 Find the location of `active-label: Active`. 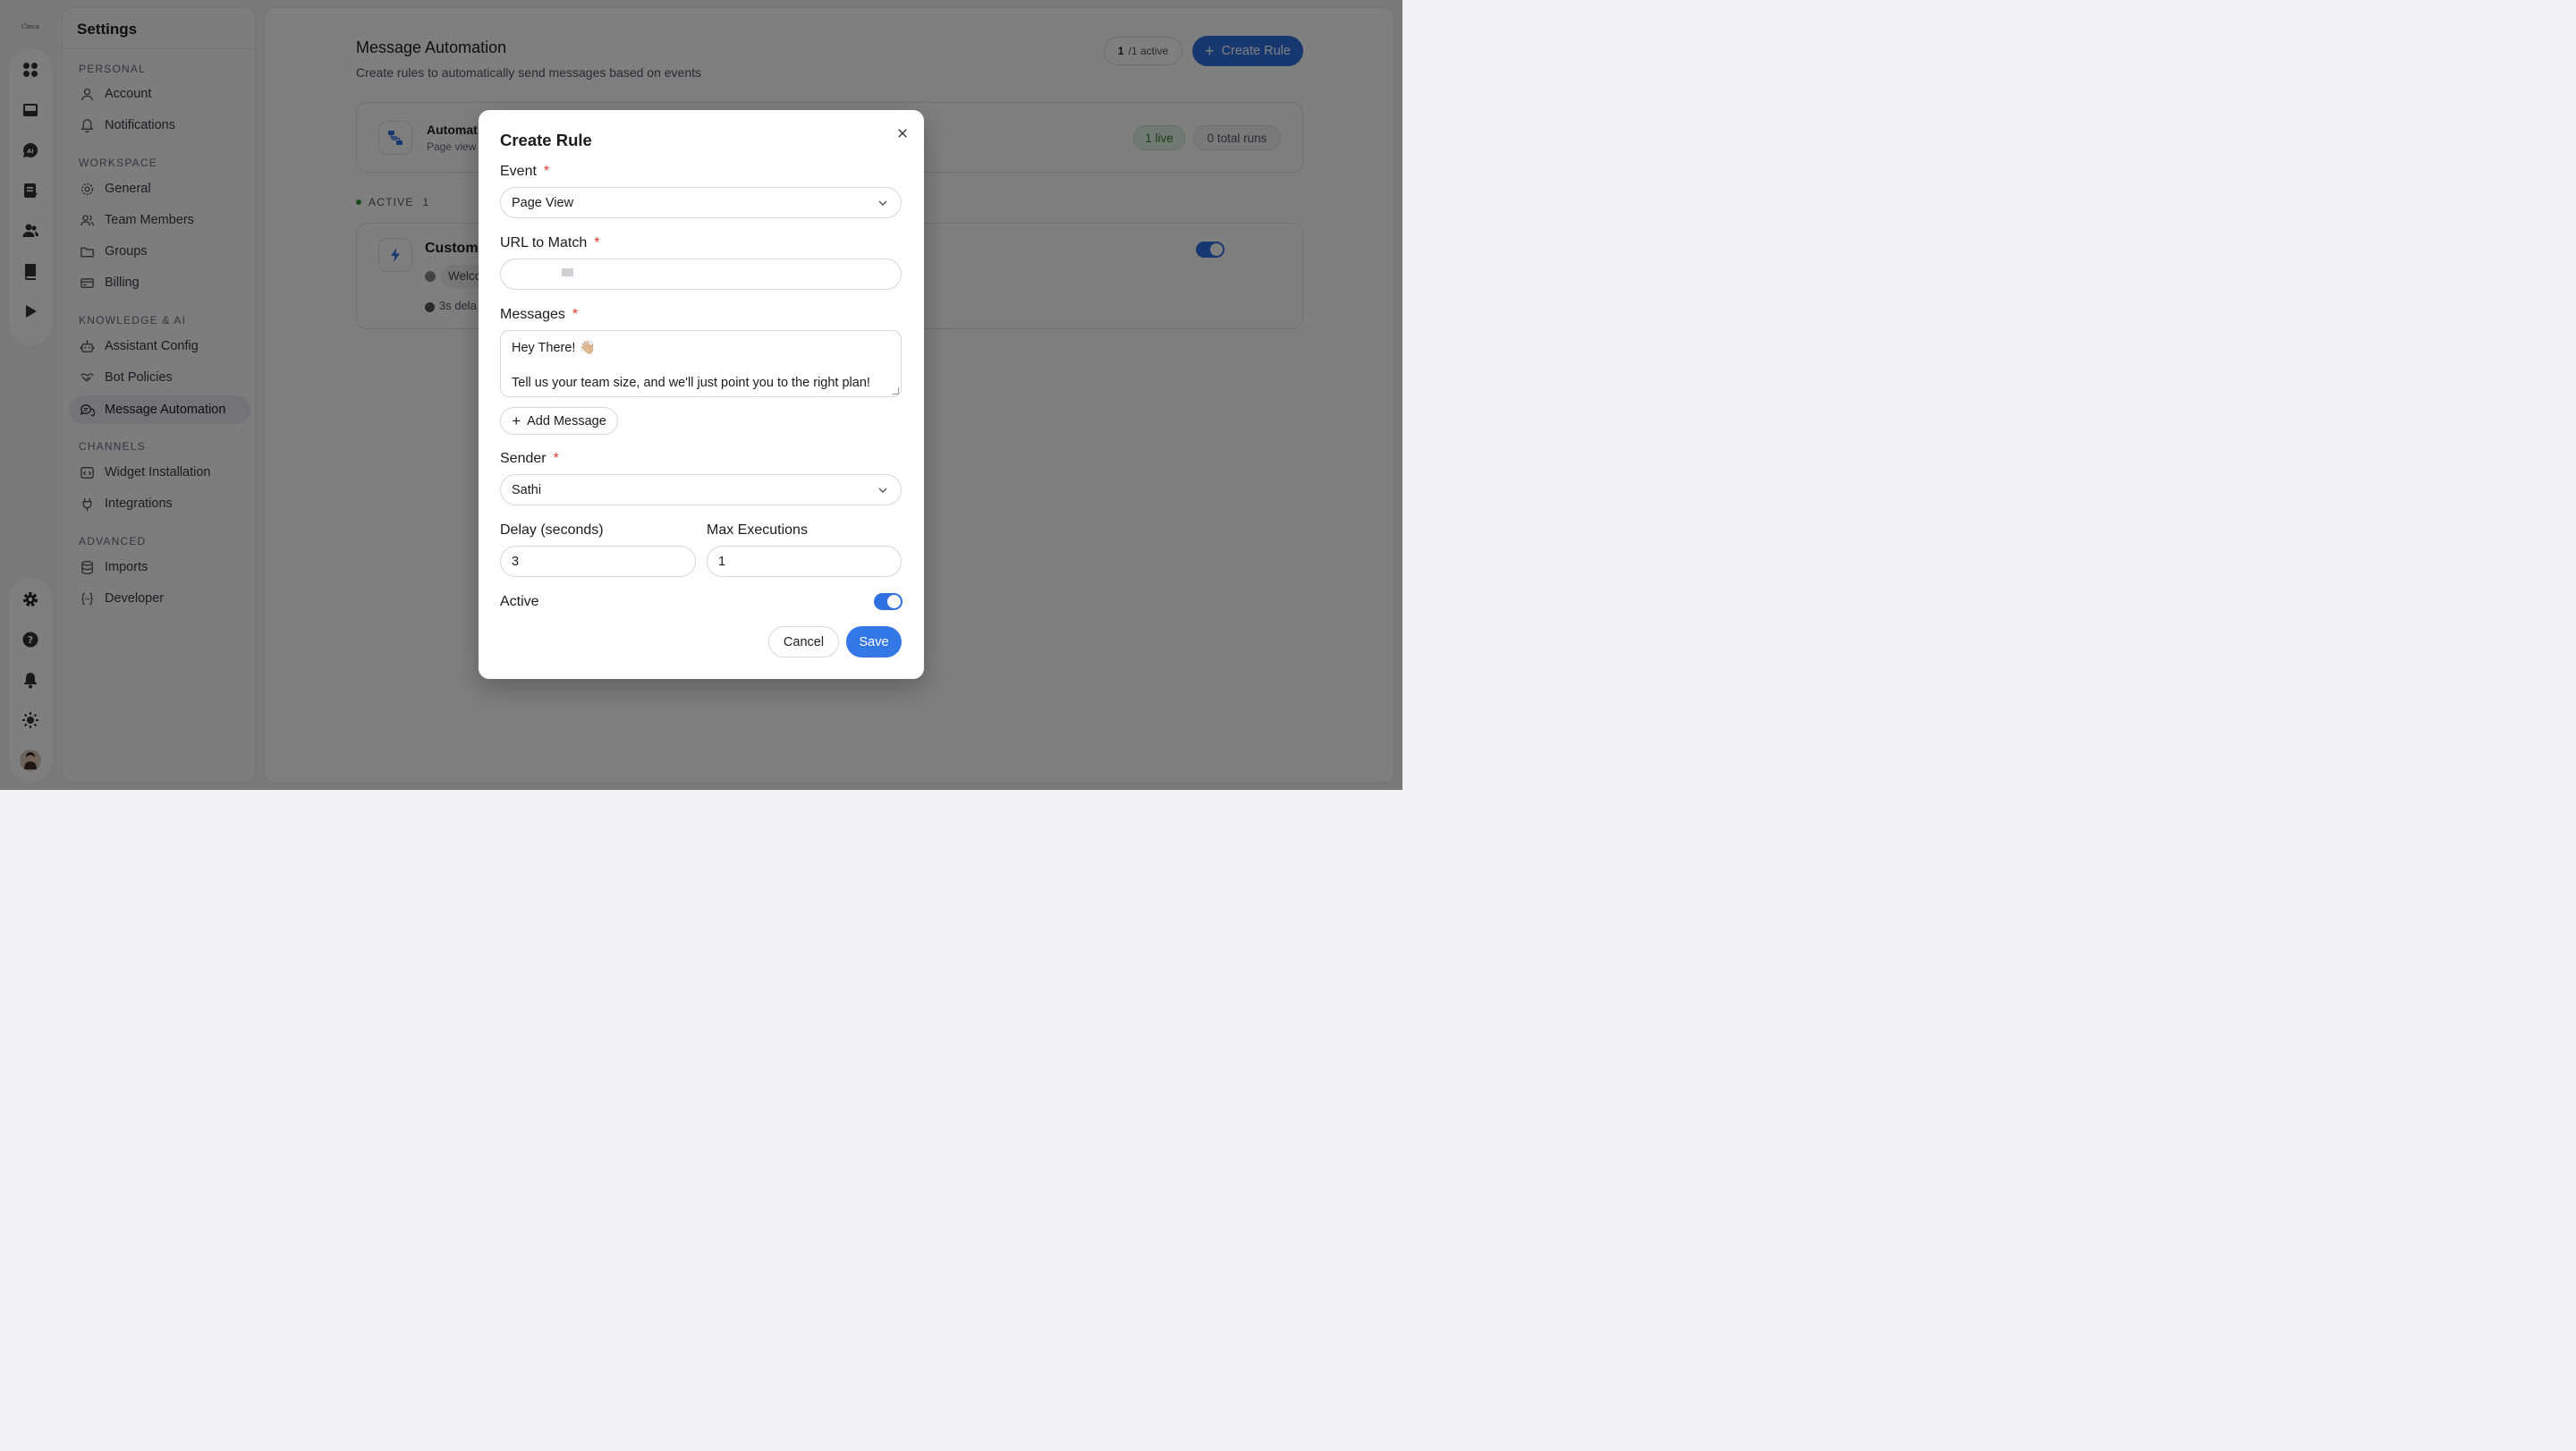

active-label: Active is located at coordinates (519, 601).